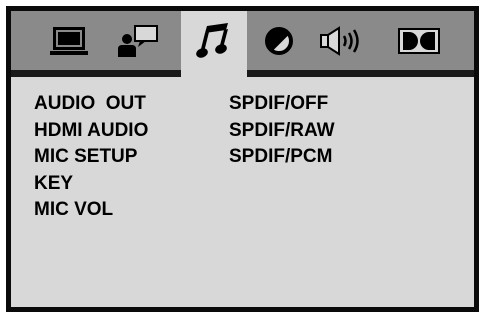 Image resolution: width=485 pixels, height=318 pixels. I want to click on dolby-icon, so click(419, 40).